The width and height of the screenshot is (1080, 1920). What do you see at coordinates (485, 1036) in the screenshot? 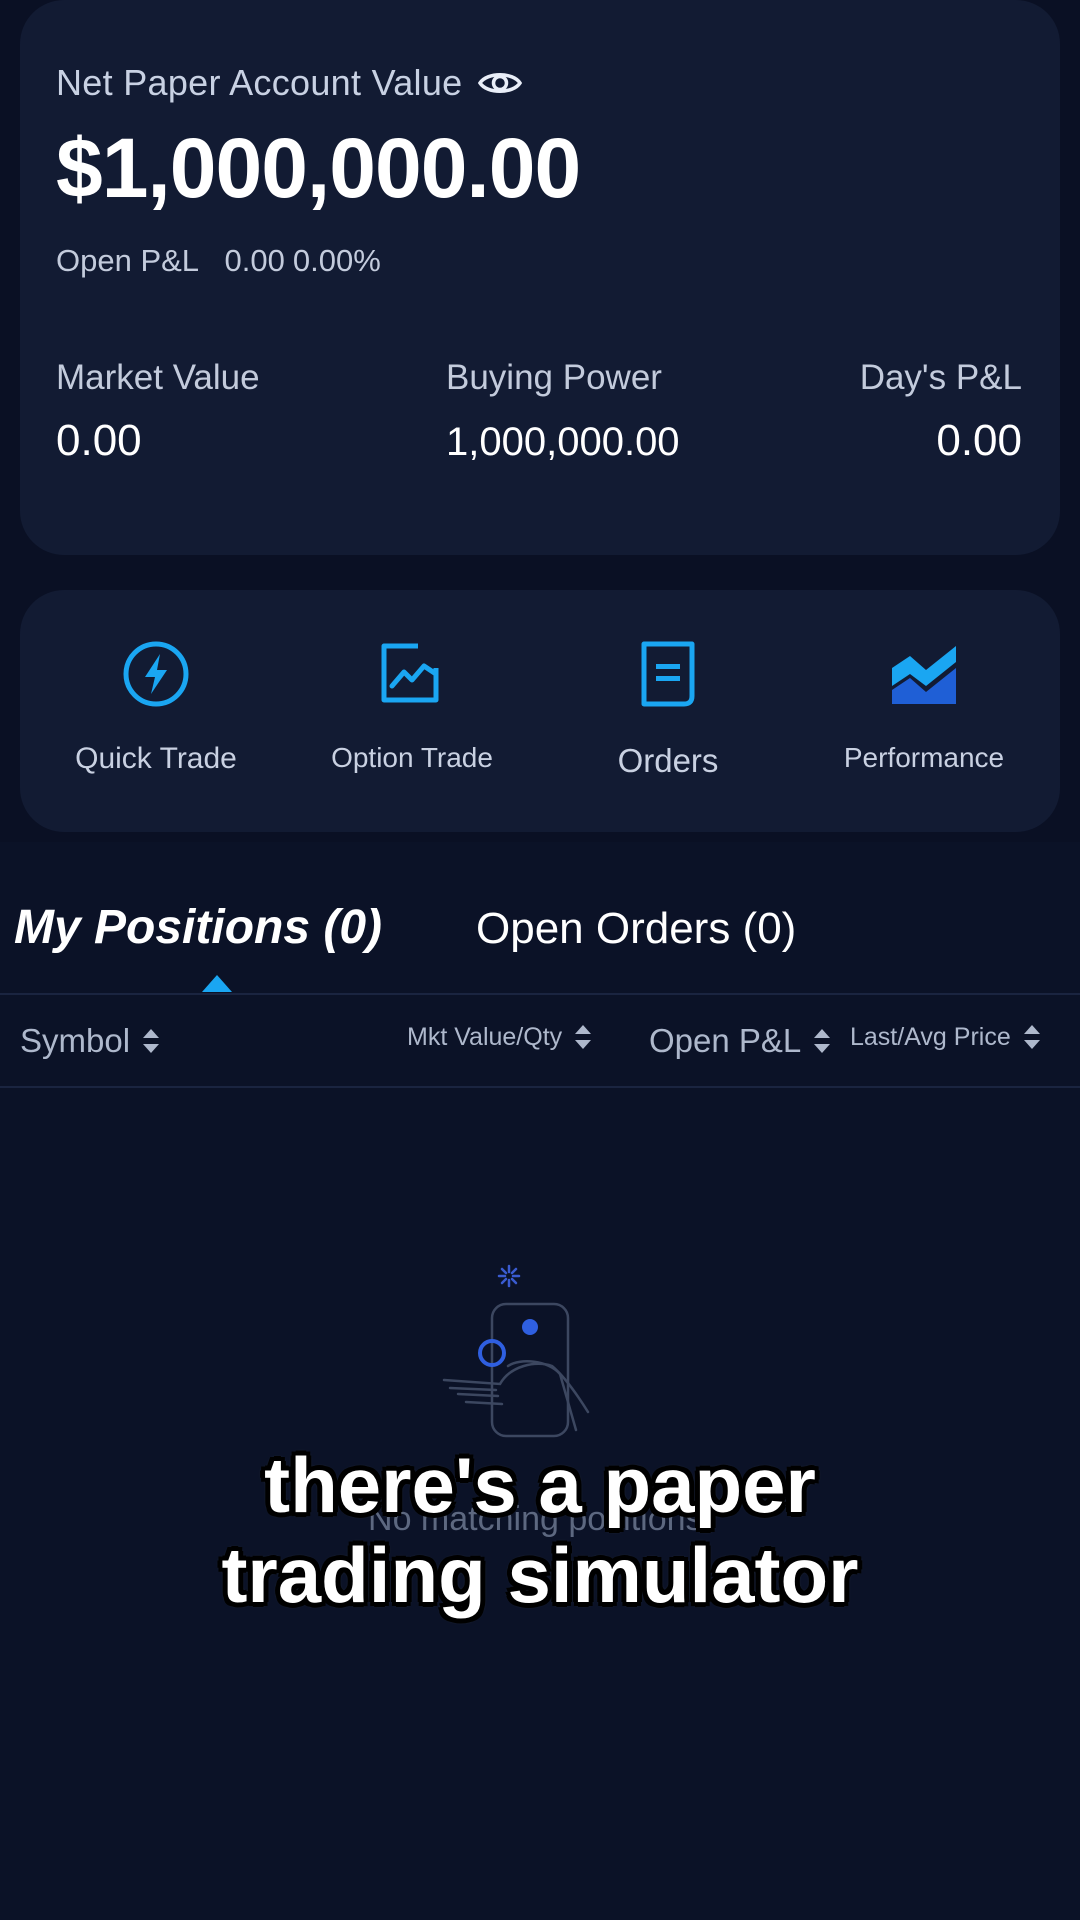
I see `column-mkt-value-label: Mkt Value/Qty` at bounding box center [485, 1036].